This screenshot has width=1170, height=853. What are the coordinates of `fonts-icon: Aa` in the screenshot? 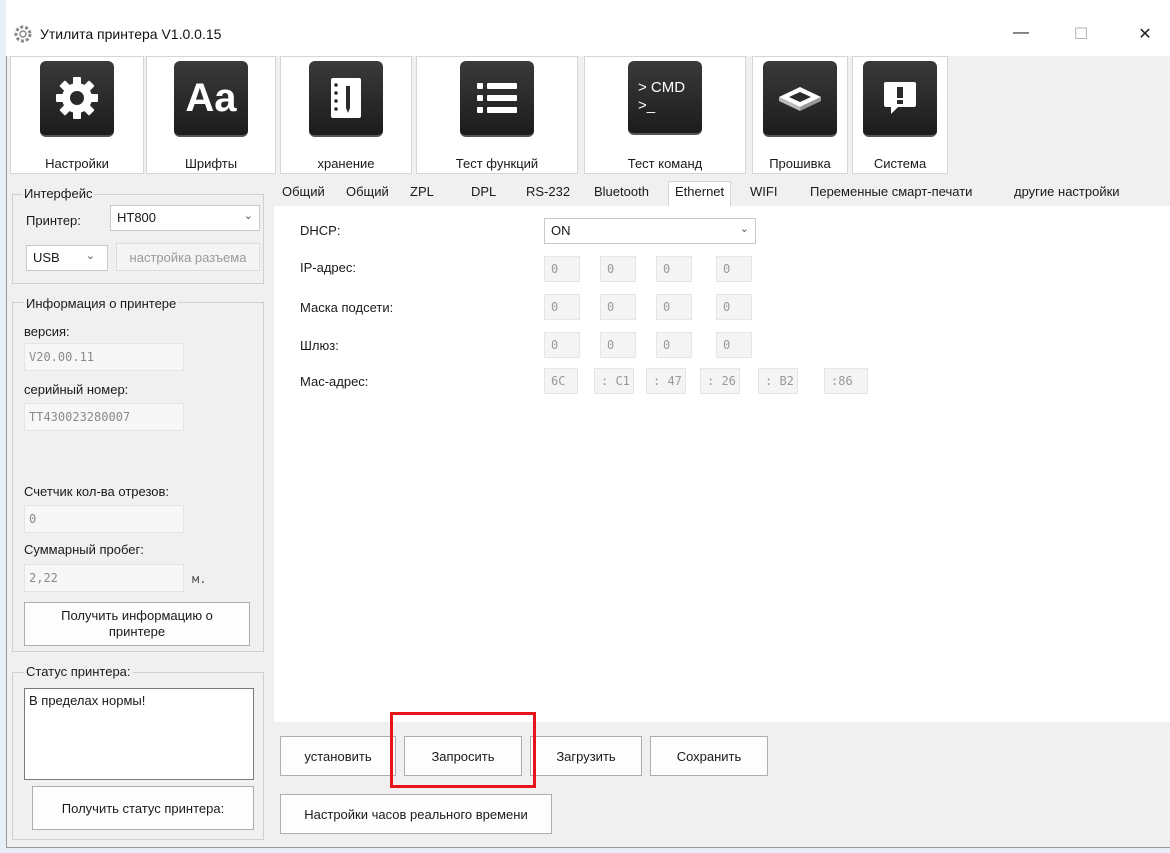 It's located at (211, 99).